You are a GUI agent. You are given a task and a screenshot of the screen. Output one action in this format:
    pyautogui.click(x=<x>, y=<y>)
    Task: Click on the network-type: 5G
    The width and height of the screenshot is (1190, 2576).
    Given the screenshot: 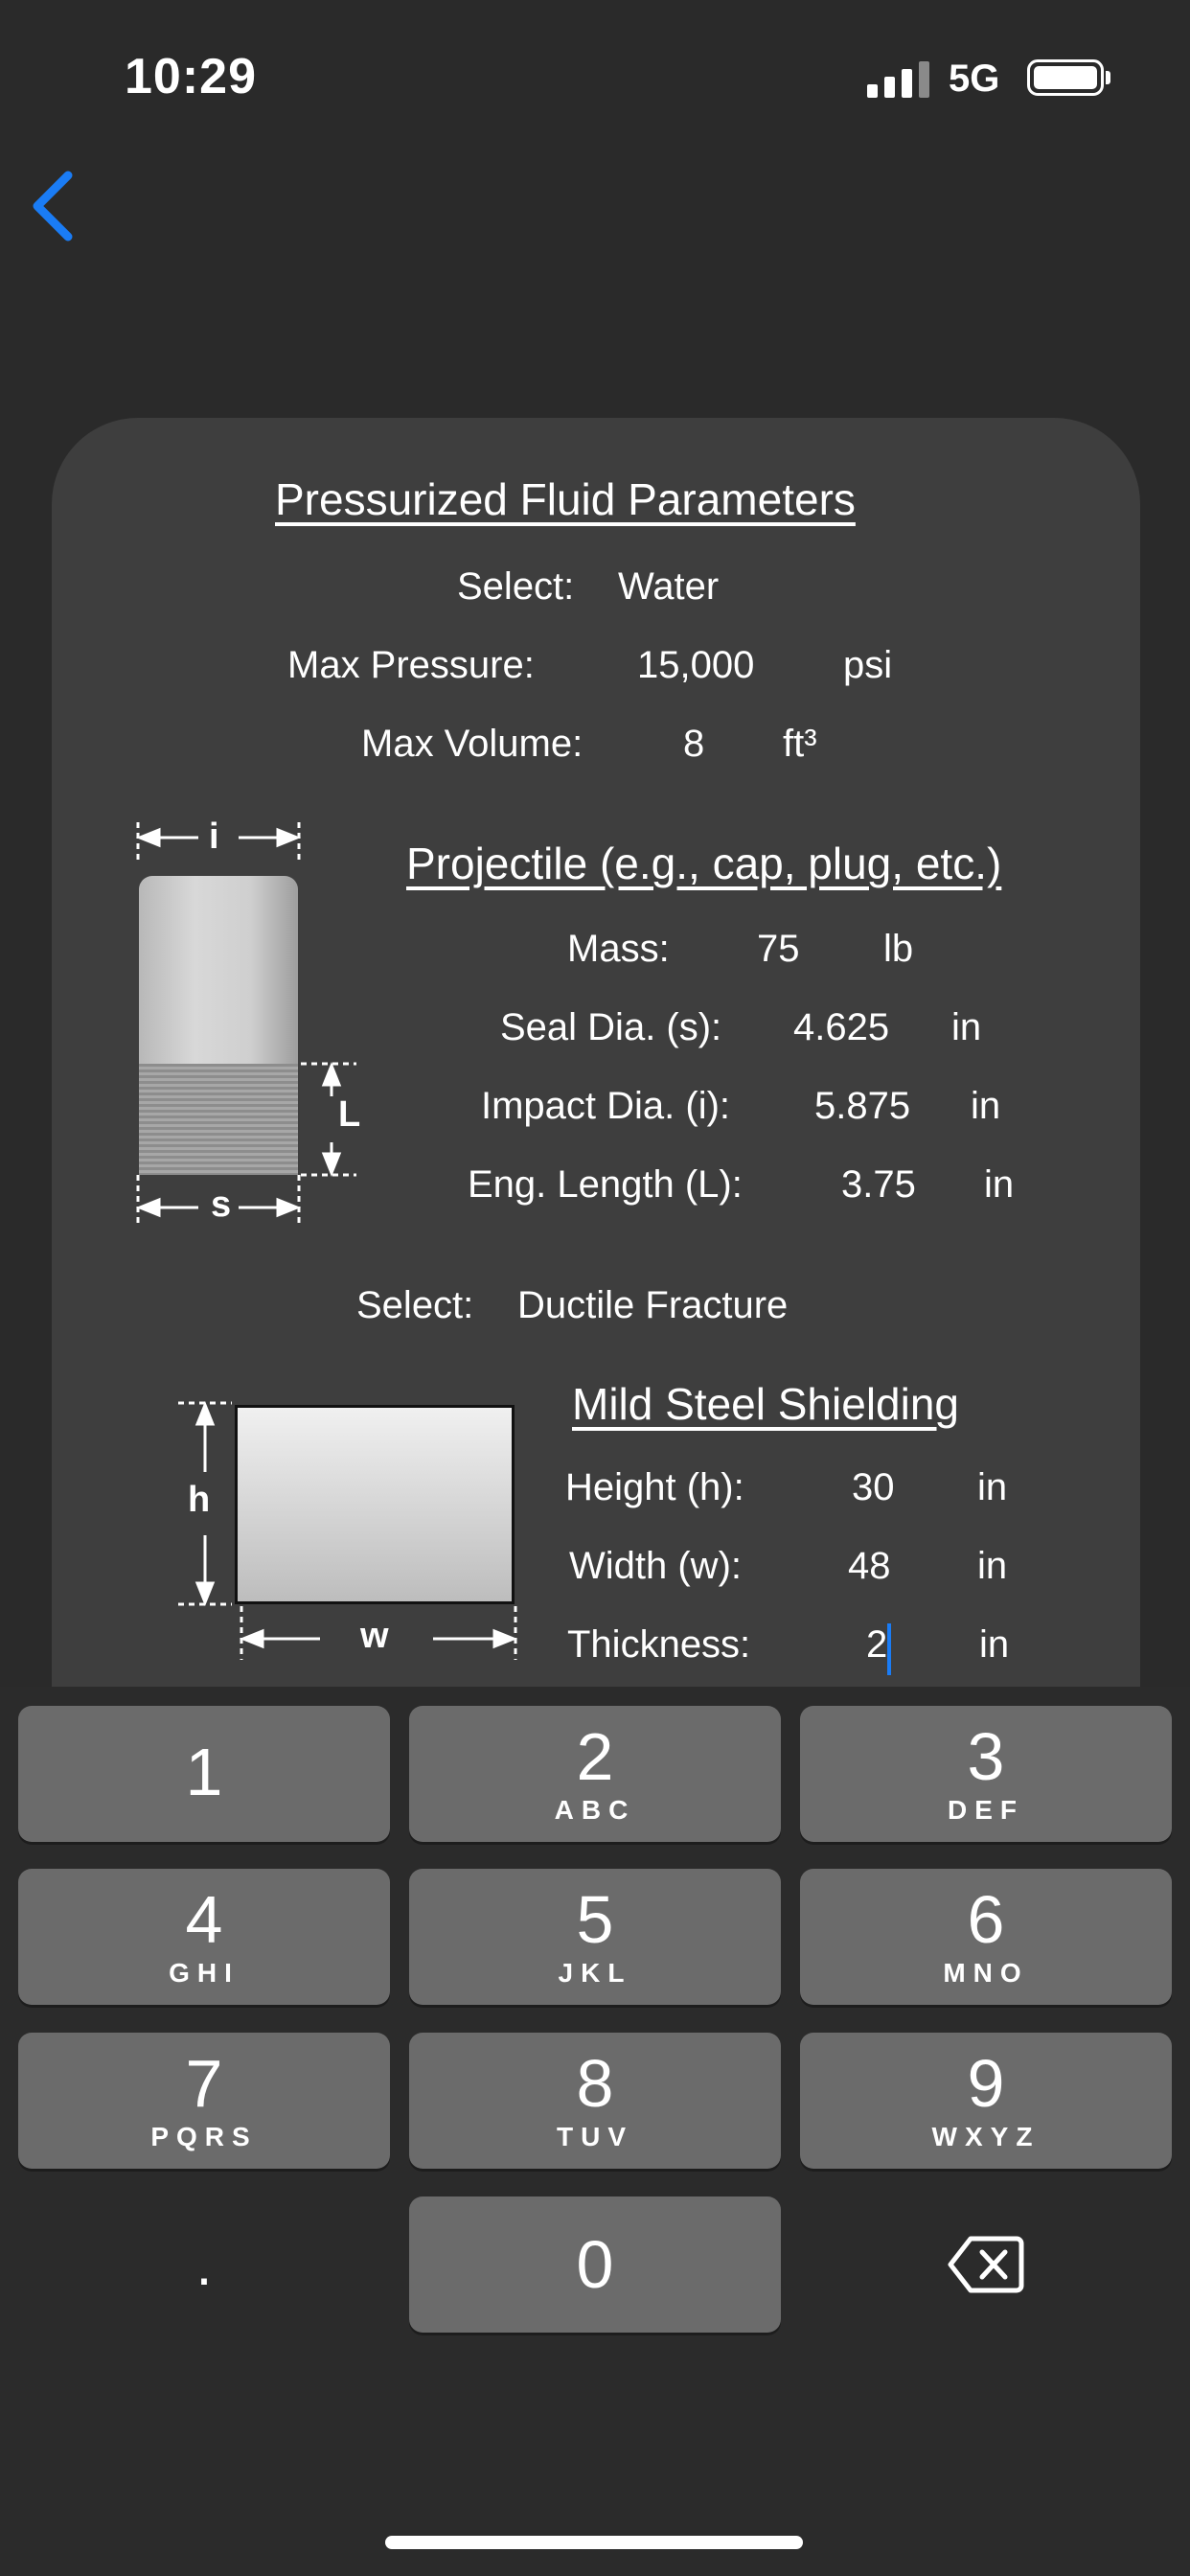 What is the action you would take?
    pyautogui.click(x=975, y=79)
    